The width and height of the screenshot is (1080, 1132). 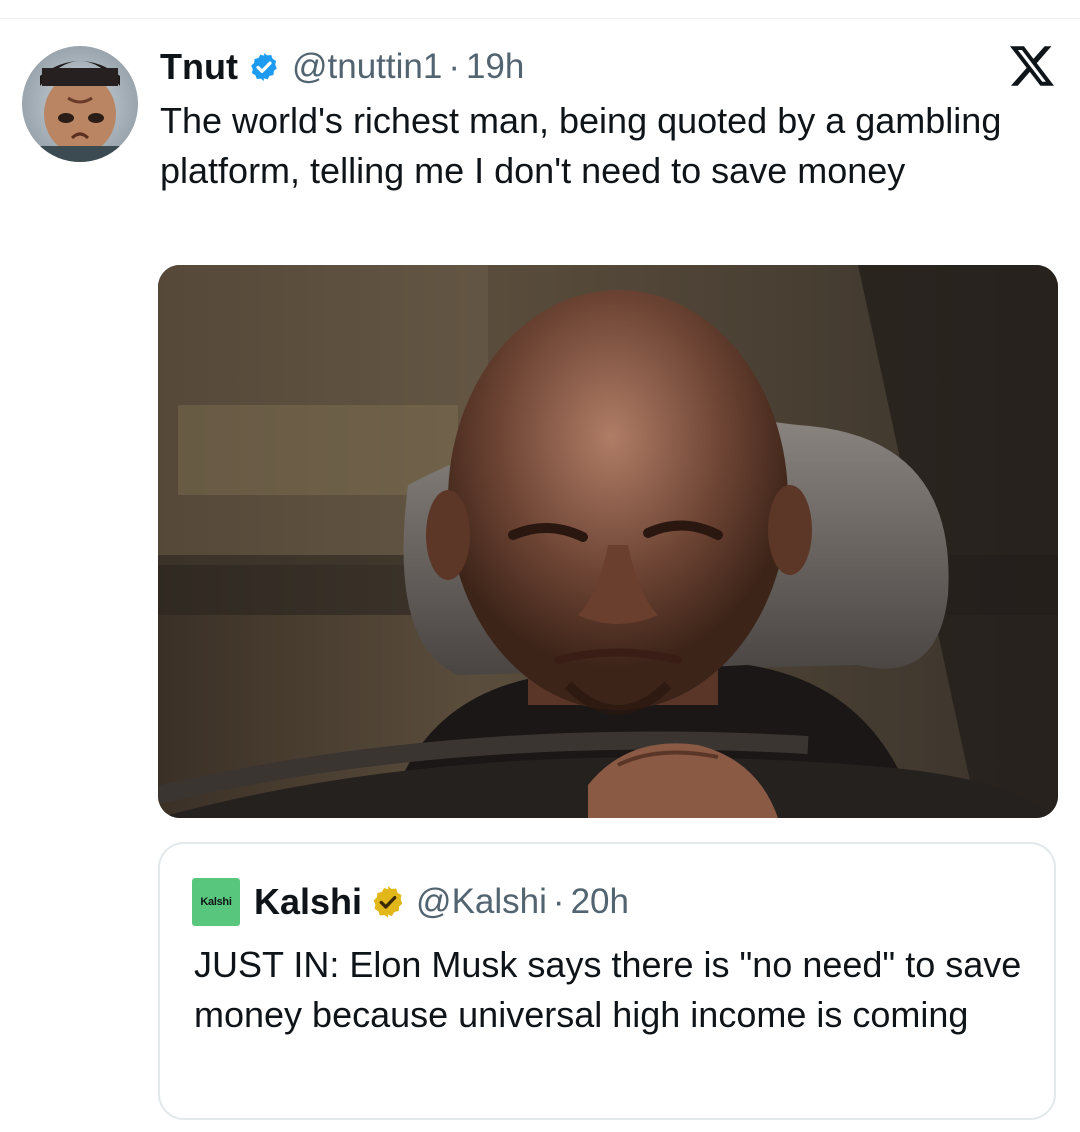 I want to click on tweet-header: Tnut @tnuttin1 · 19h, so click(x=342, y=67).